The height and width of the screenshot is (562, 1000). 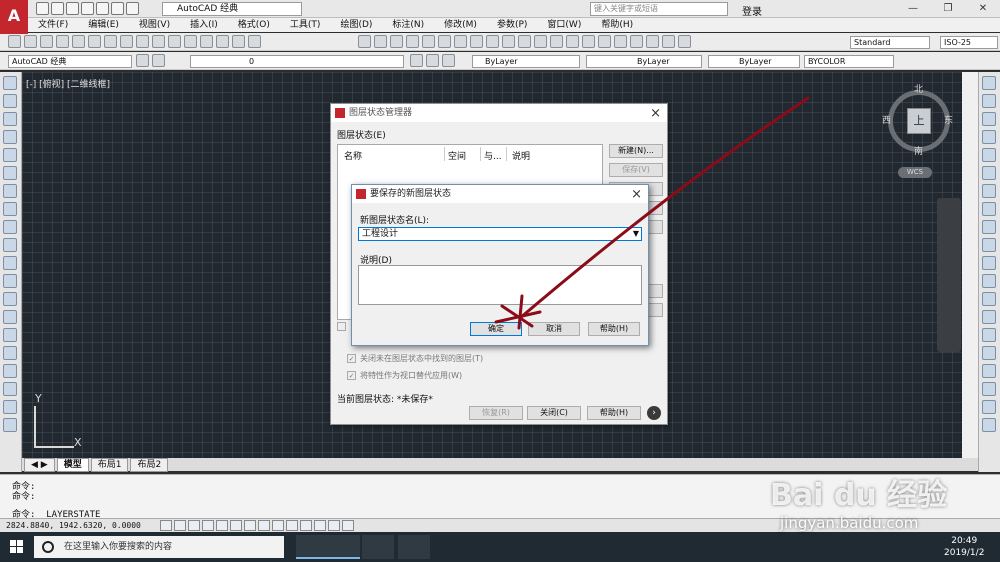 What do you see at coordinates (264, 525) in the screenshot?
I see `otrack-icon` at bounding box center [264, 525].